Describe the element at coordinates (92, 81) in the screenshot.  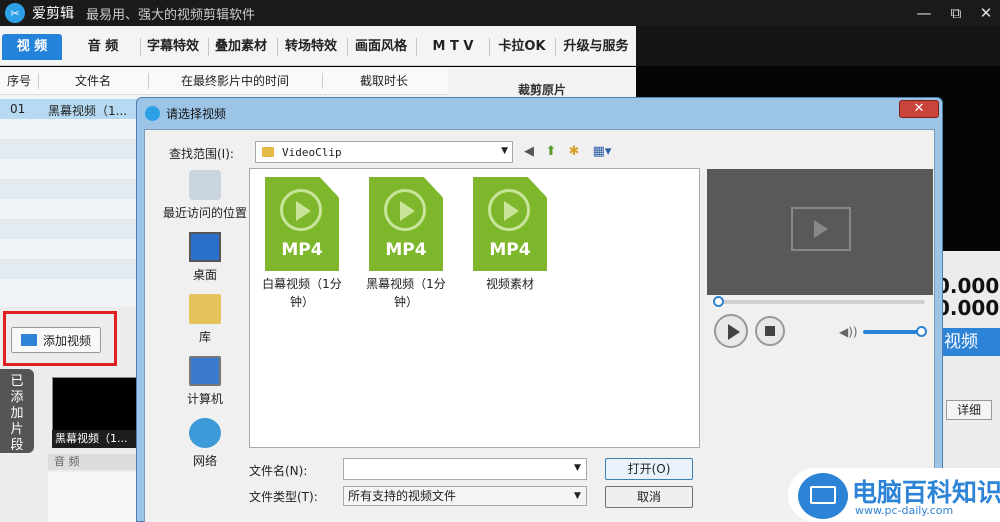
I see `col-filename: 文件名` at that location.